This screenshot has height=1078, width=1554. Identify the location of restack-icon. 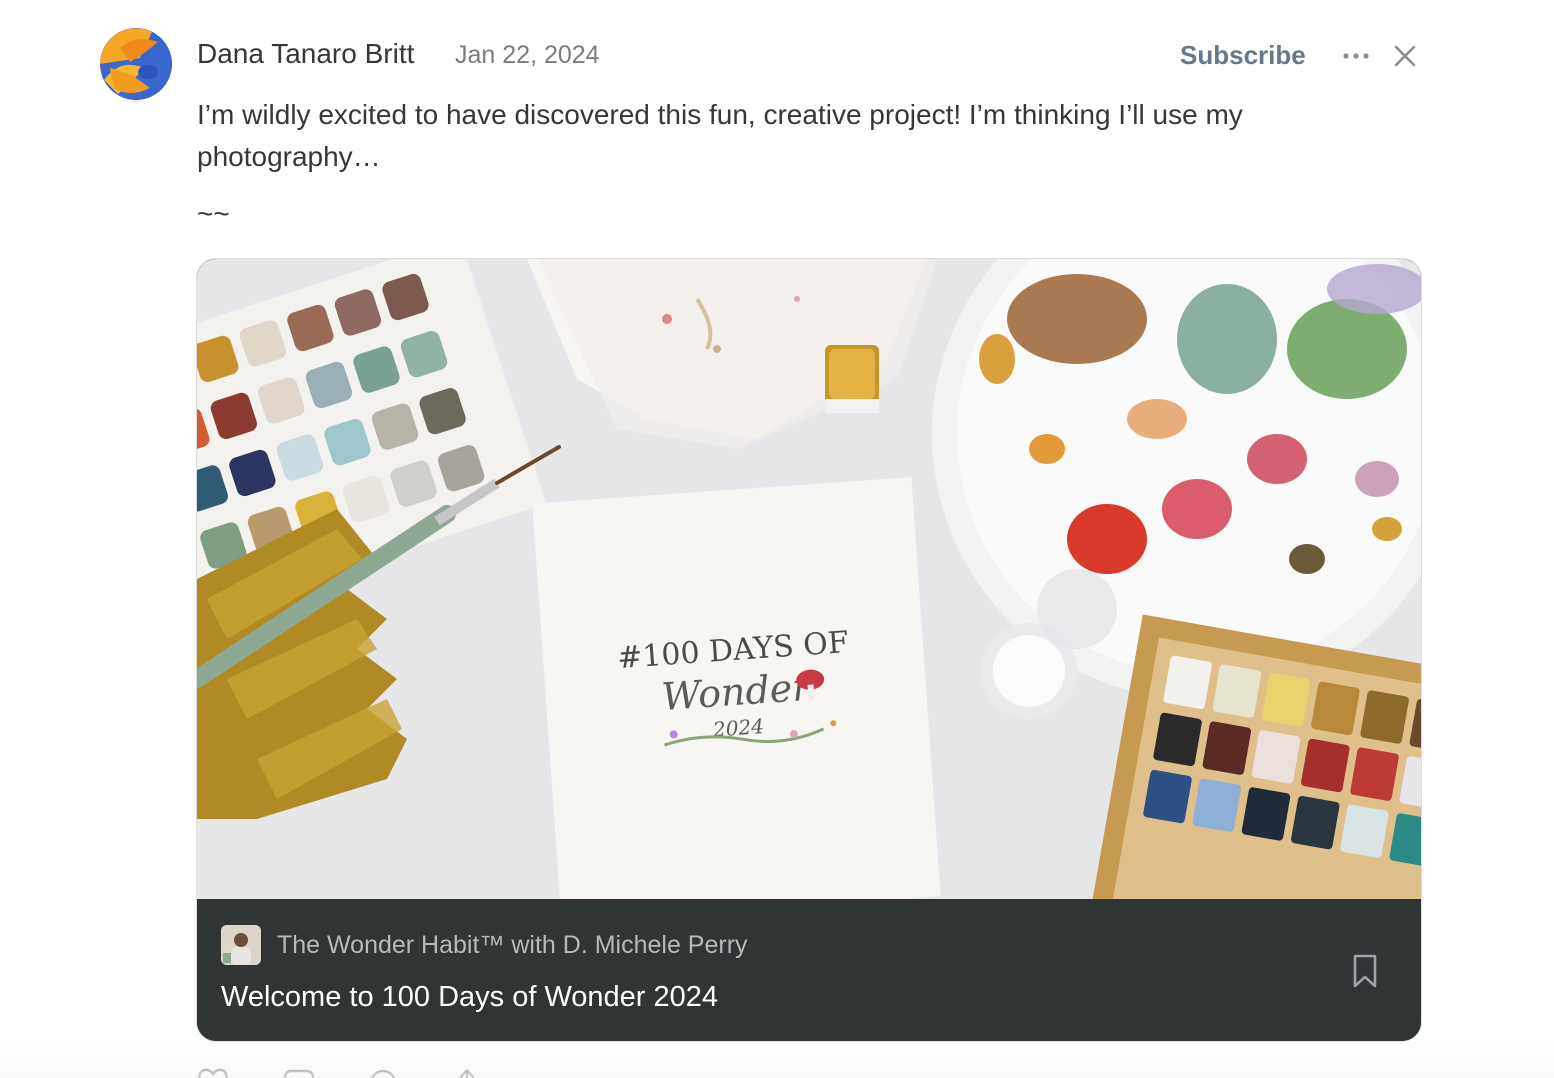
(383, 1072).